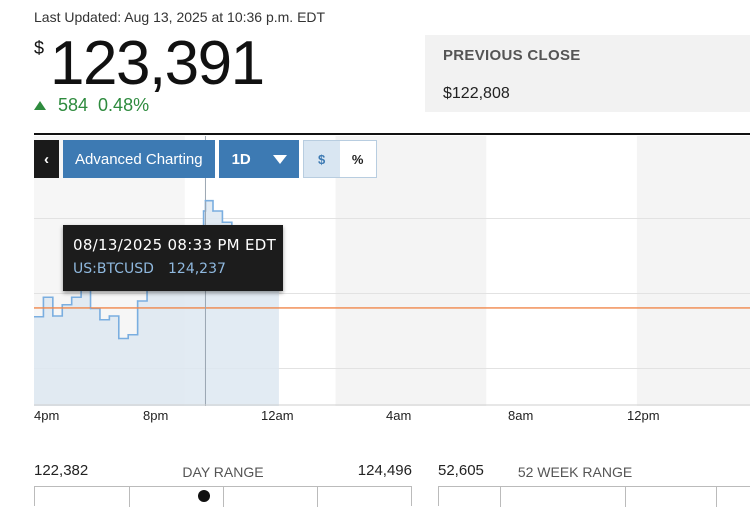  What do you see at coordinates (279, 159) in the screenshot?
I see `caret-down-icon` at bounding box center [279, 159].